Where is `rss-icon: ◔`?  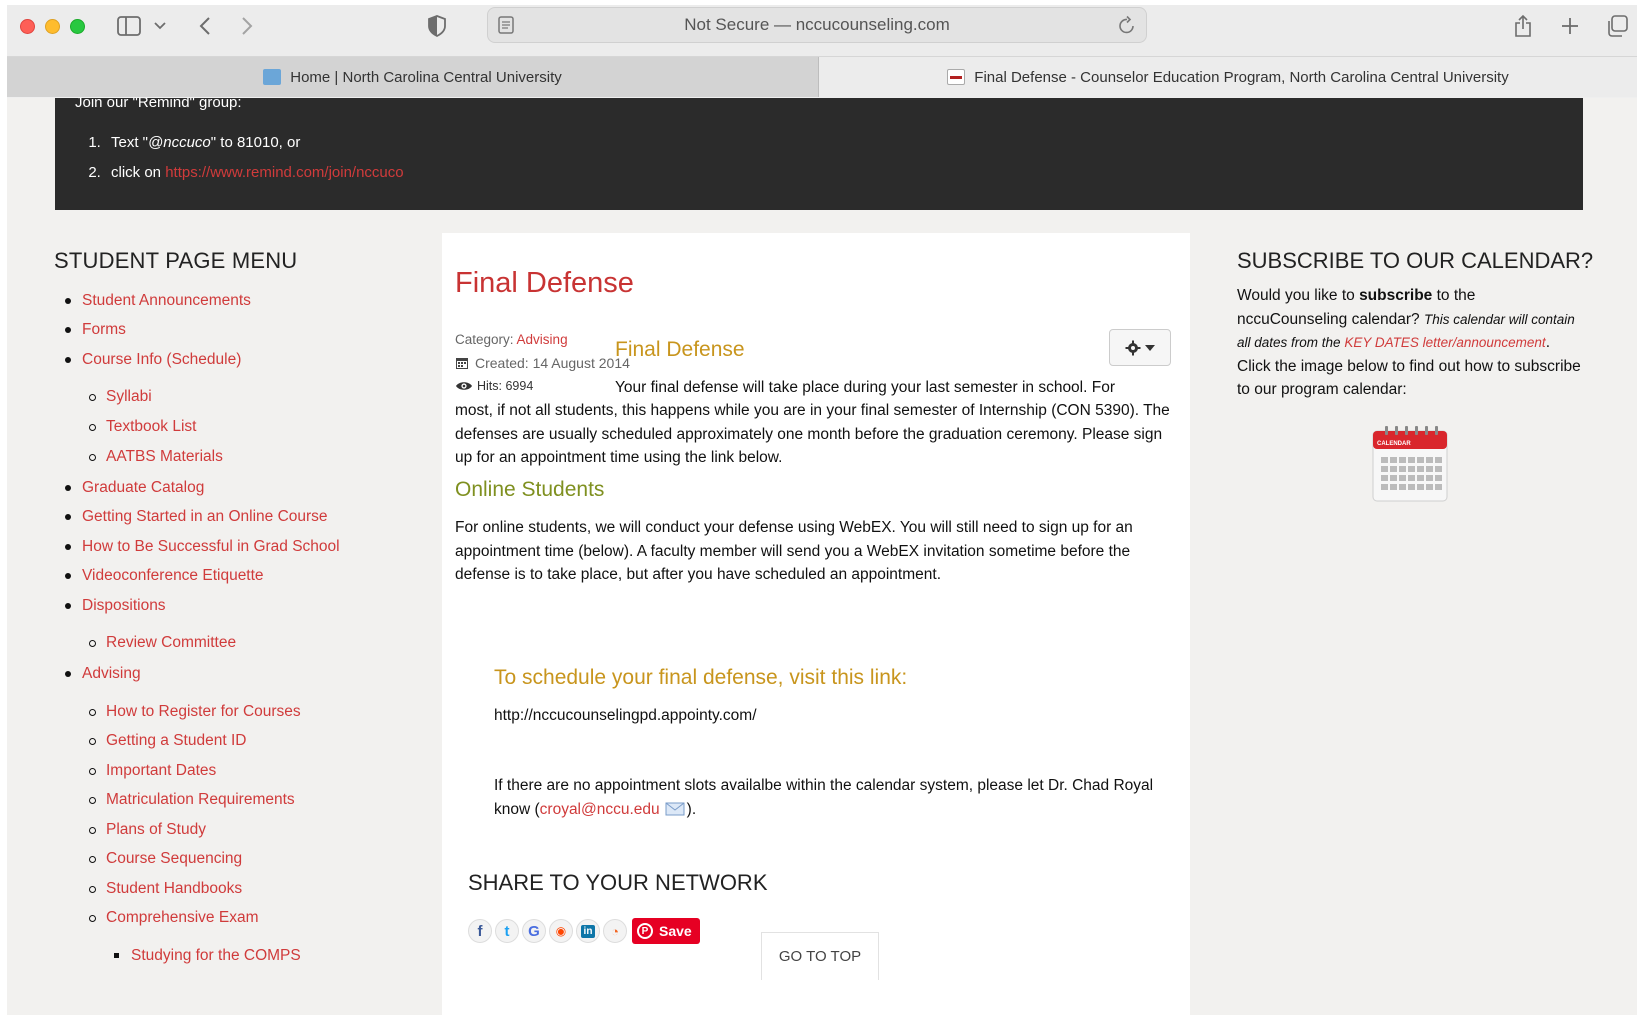 rss-icon: ◔ is located at coordinates (615, 931).